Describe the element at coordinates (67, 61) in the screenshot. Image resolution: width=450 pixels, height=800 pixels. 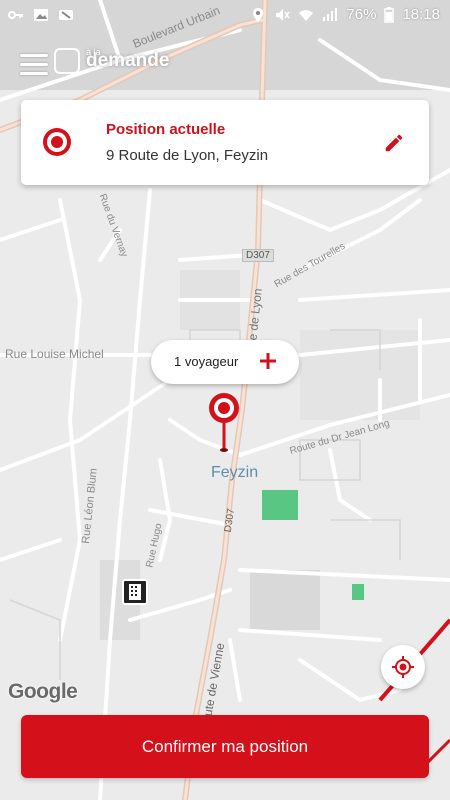
I see `logo-bus-icon` at that location.